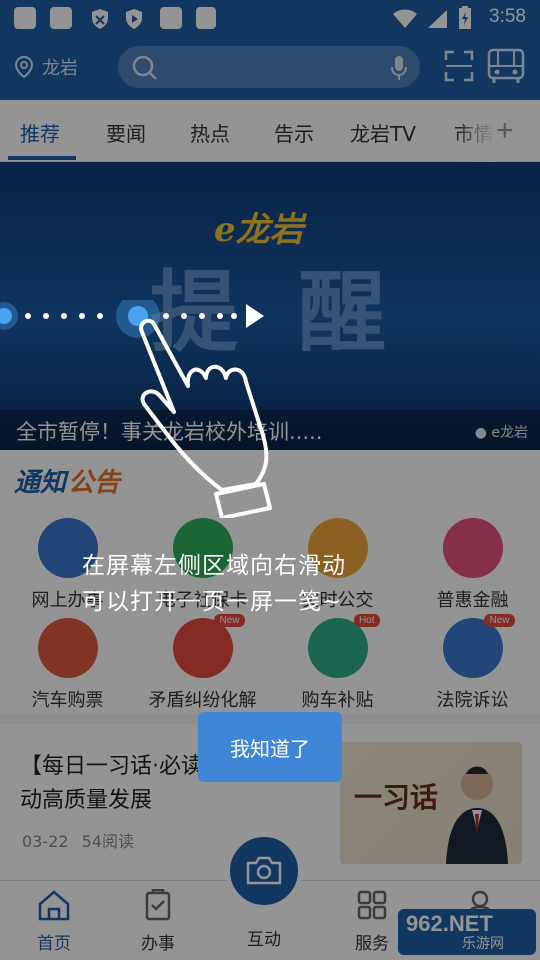 Image resolution: width=540 pixels, height=960 pixels. I want to click on hint-line-1: 在屏幕左侧区域向右滑动, so click(214, 566).